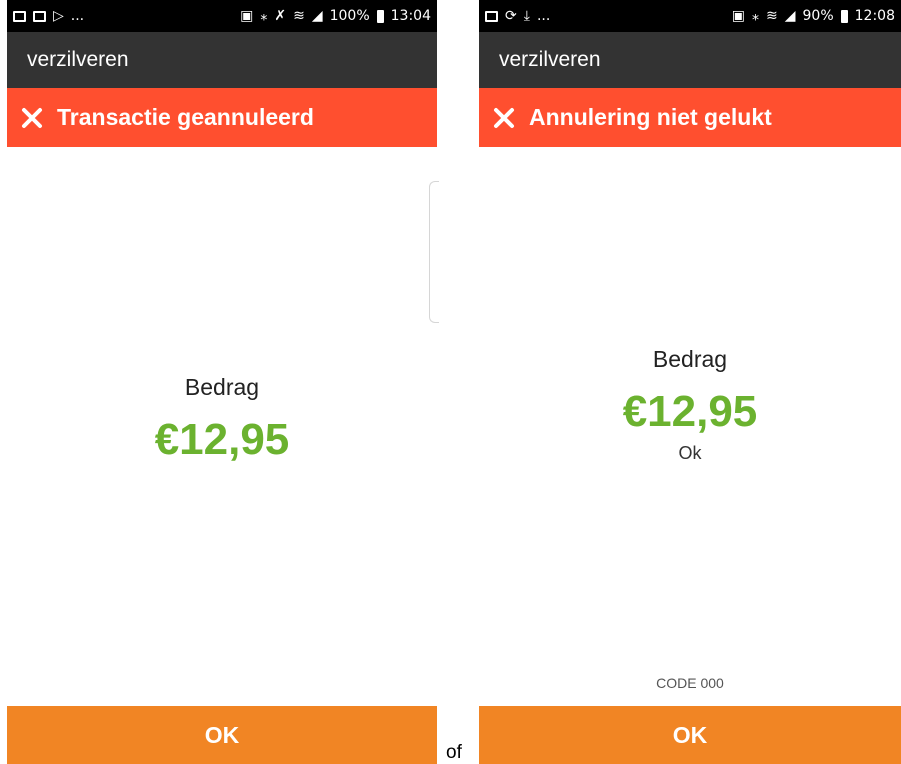  I want to click on error-banner: Annulering niet gelukt, so click(690, 117).